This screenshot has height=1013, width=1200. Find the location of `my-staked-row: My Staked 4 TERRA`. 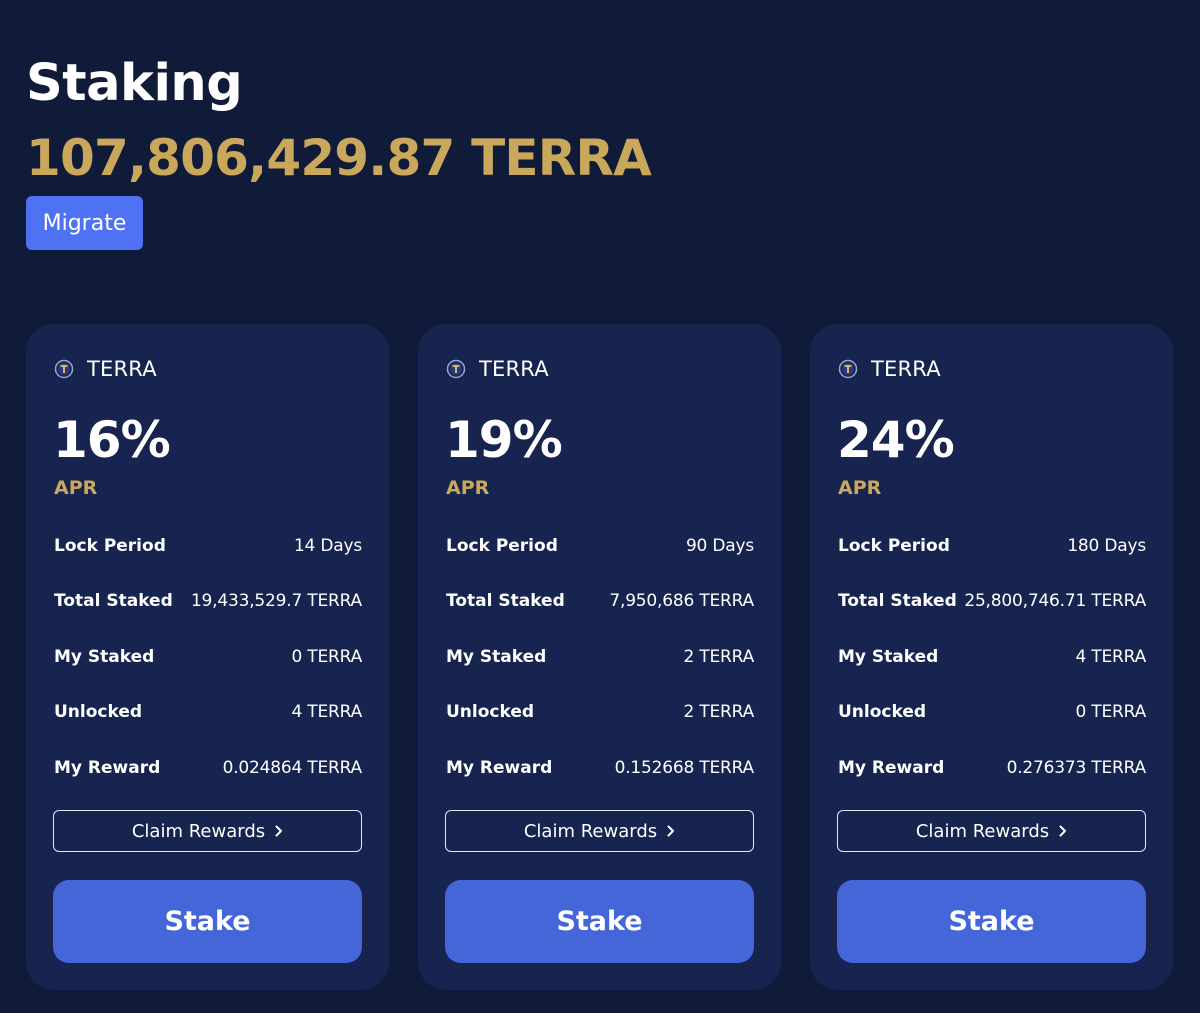

my-staked-row: My Staked 4 TERRA is located at coordinates (992, 657).